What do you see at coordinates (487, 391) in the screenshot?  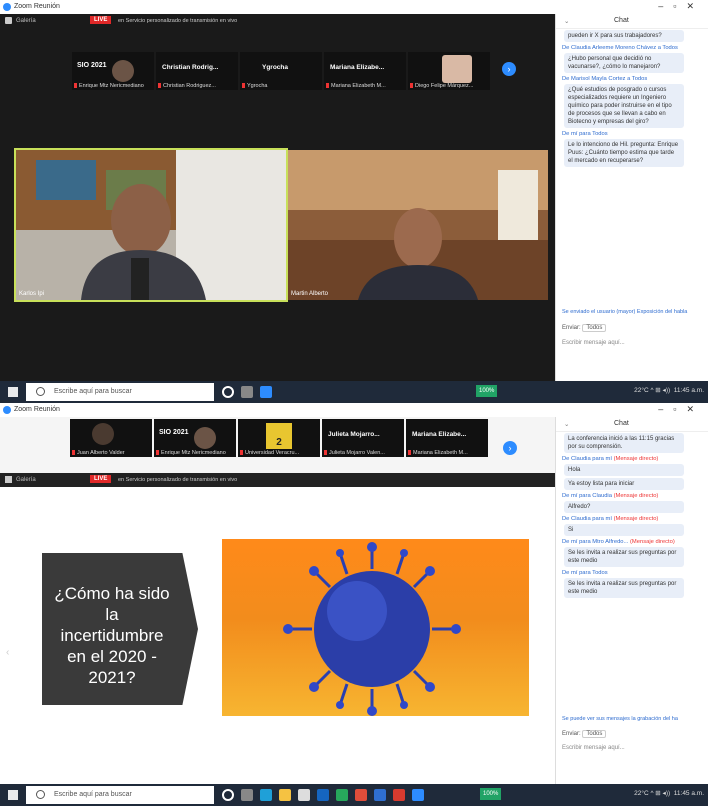 I see `battery-badge: 100%` at bounding box center [487, 391].